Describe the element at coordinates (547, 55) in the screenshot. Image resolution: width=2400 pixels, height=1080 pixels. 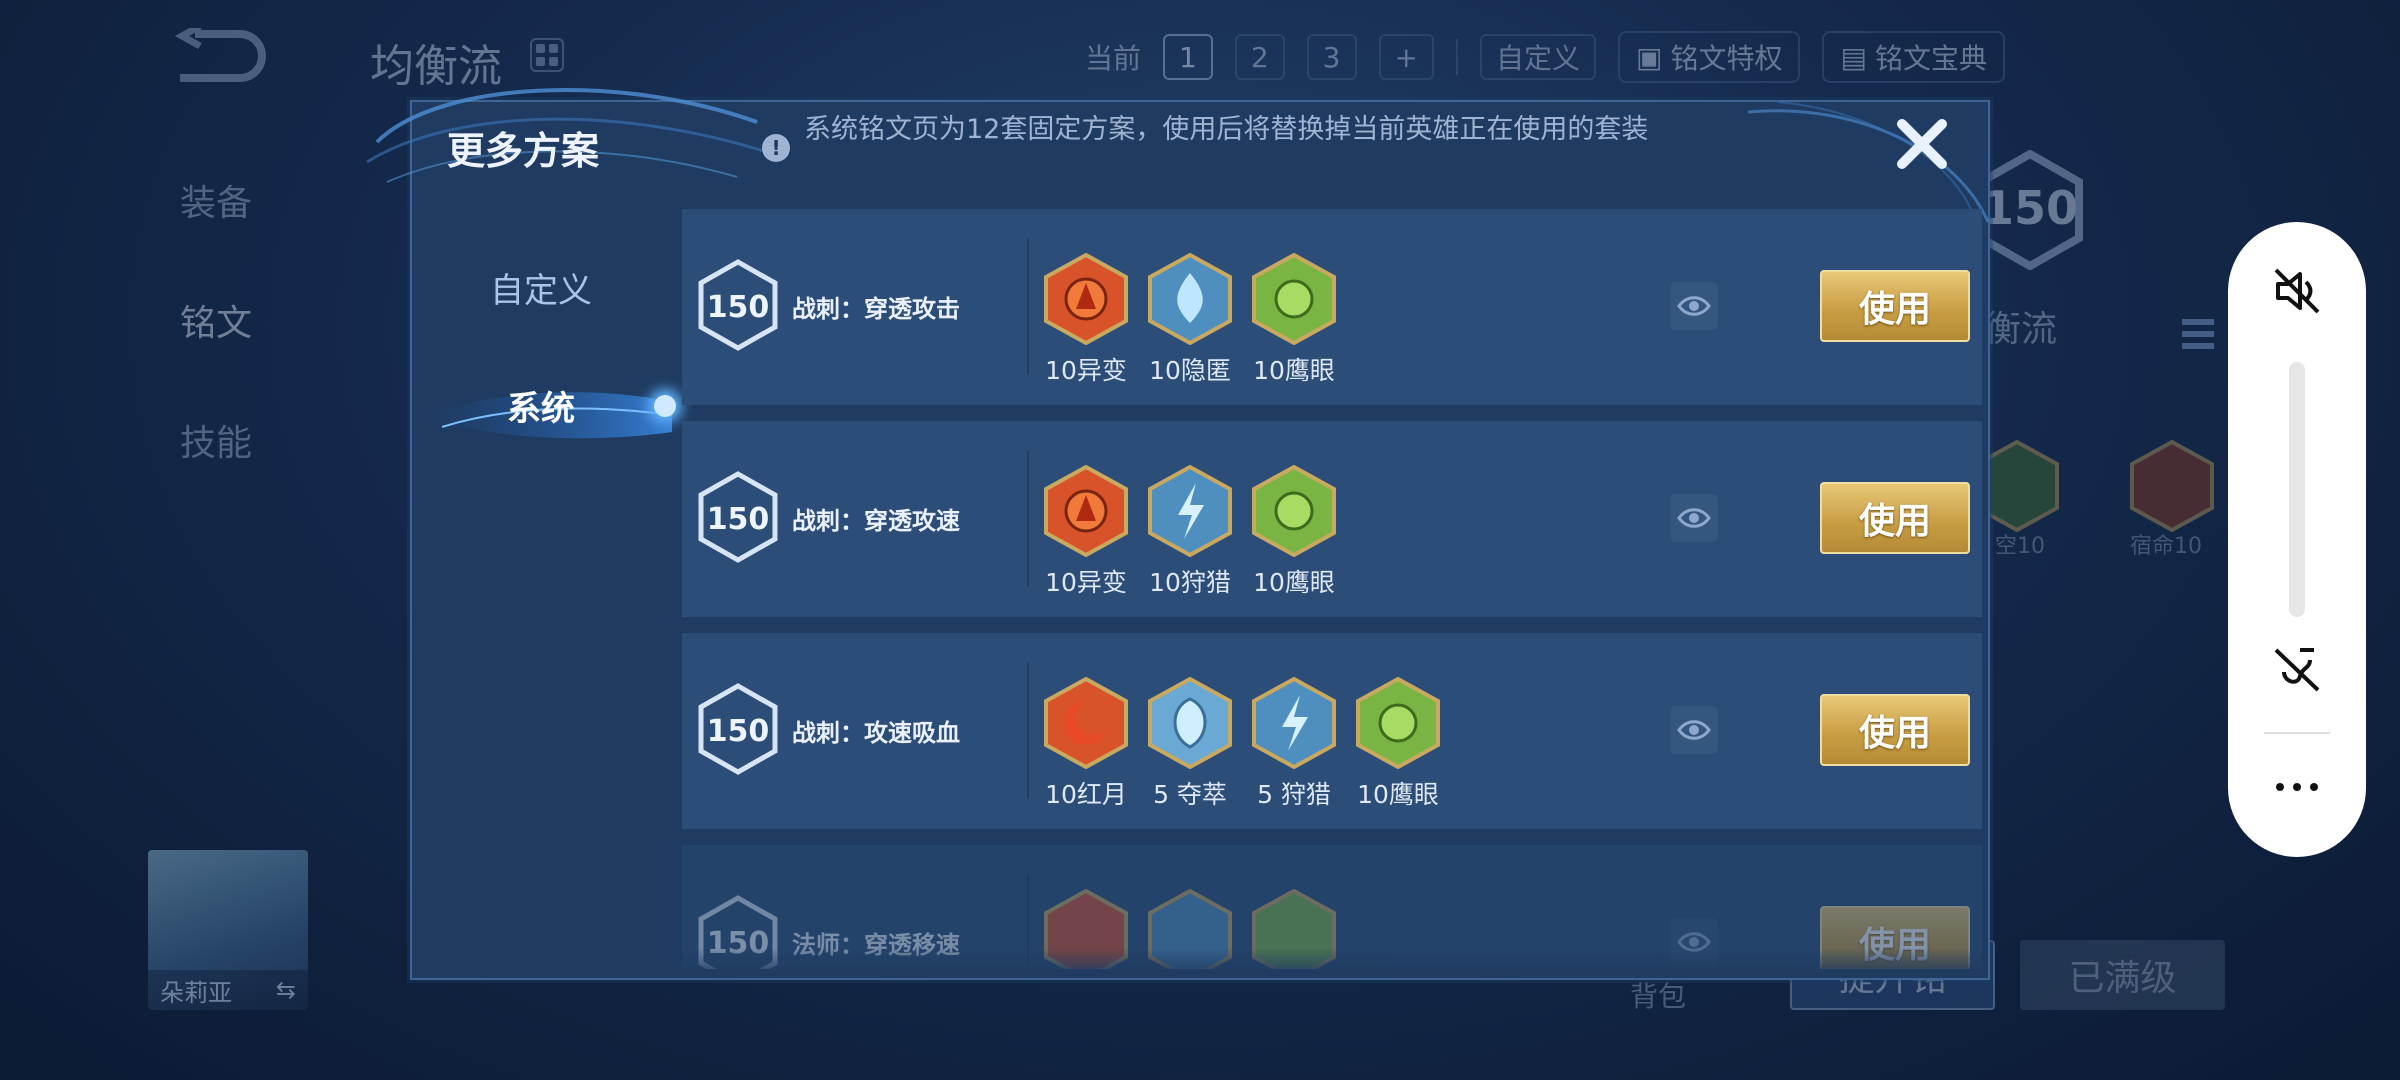
I see `grid-icon` at that location.